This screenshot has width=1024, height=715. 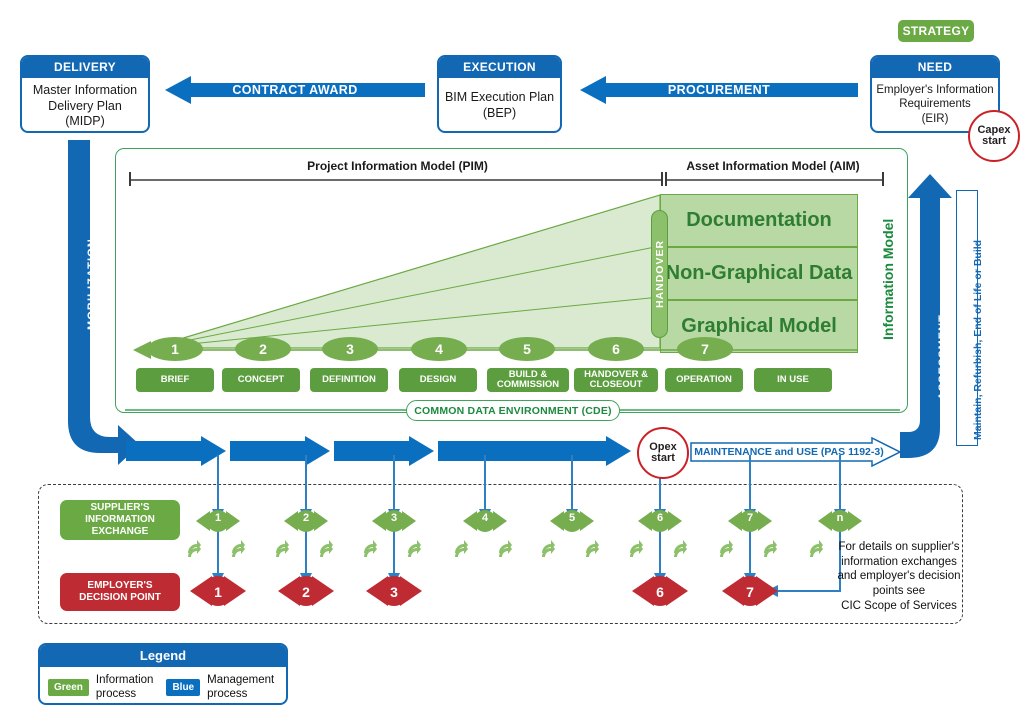 What do you see at coordinates (506, 179) in the screenshot?
I see `model-range-rules` at bounding box center [506, 179].